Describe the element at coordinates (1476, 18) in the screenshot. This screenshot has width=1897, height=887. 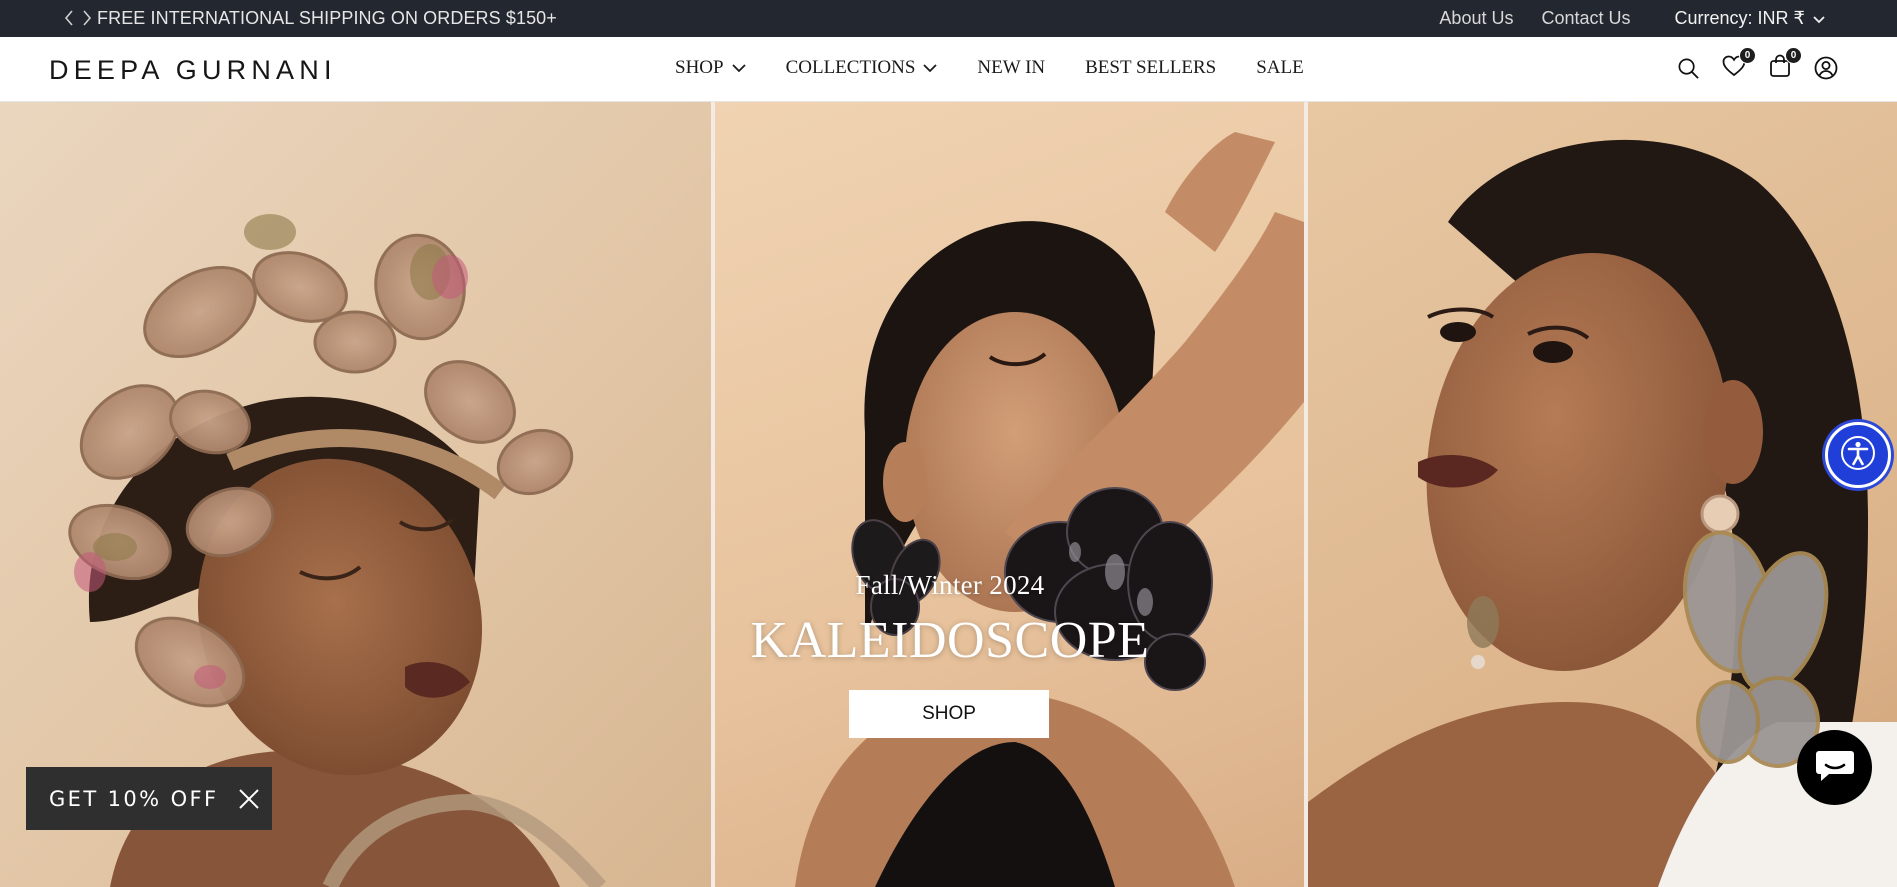
I see `about-us-link: About Us` at that location.